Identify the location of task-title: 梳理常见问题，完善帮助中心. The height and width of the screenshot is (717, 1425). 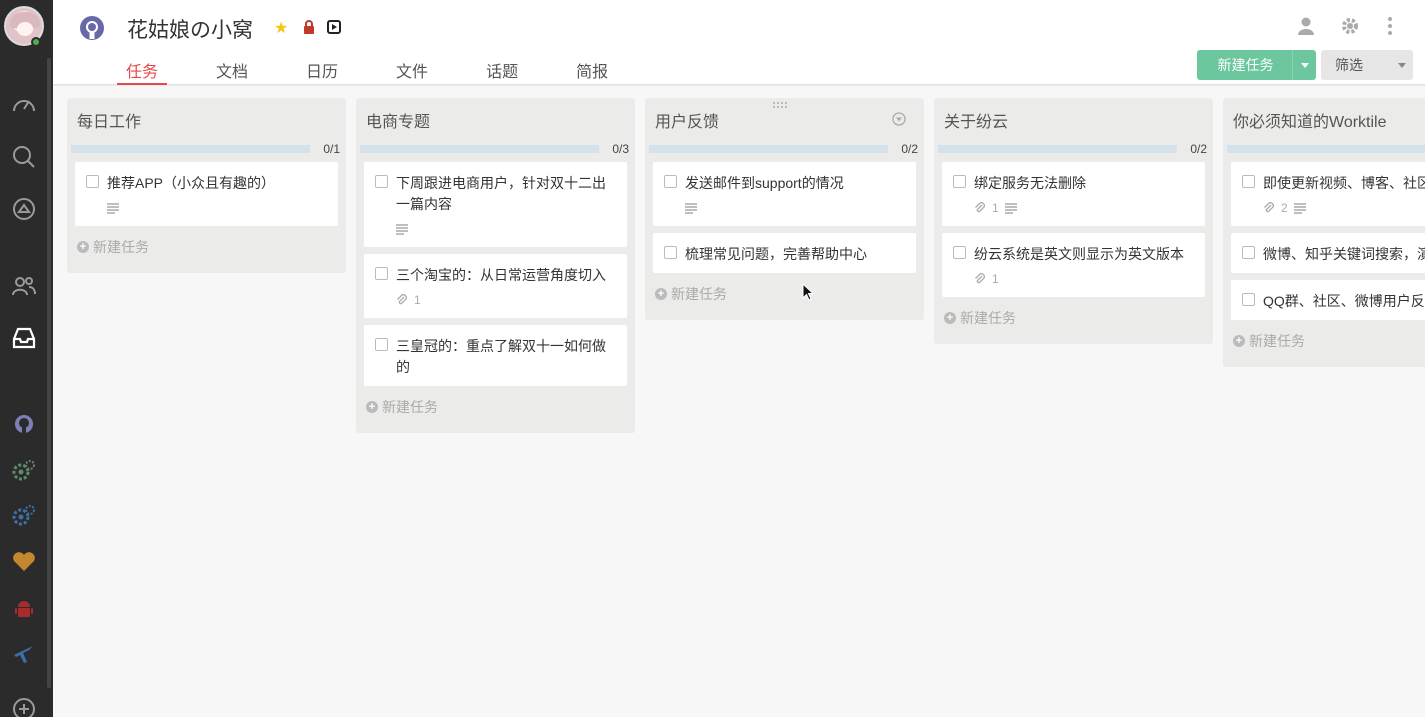
(776, 254).